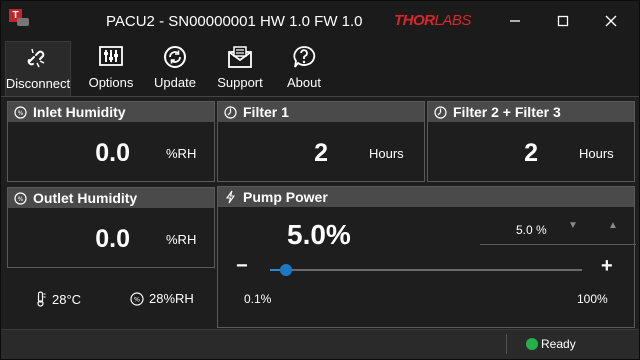  What do you see at coordinates (432, 20) in the screenshot?
I see `thorlabs-logo: THORLABS` at bounding box center [432, 20].